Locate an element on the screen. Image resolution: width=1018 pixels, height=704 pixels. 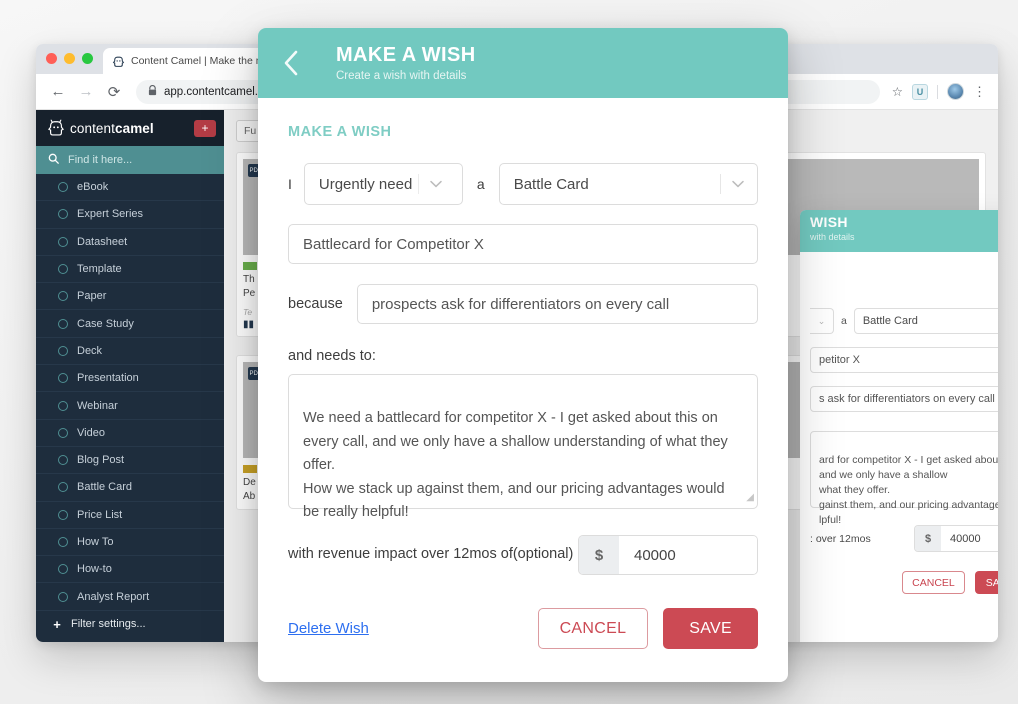
revenue-value: 40000 is located at coordinates (688, 555).